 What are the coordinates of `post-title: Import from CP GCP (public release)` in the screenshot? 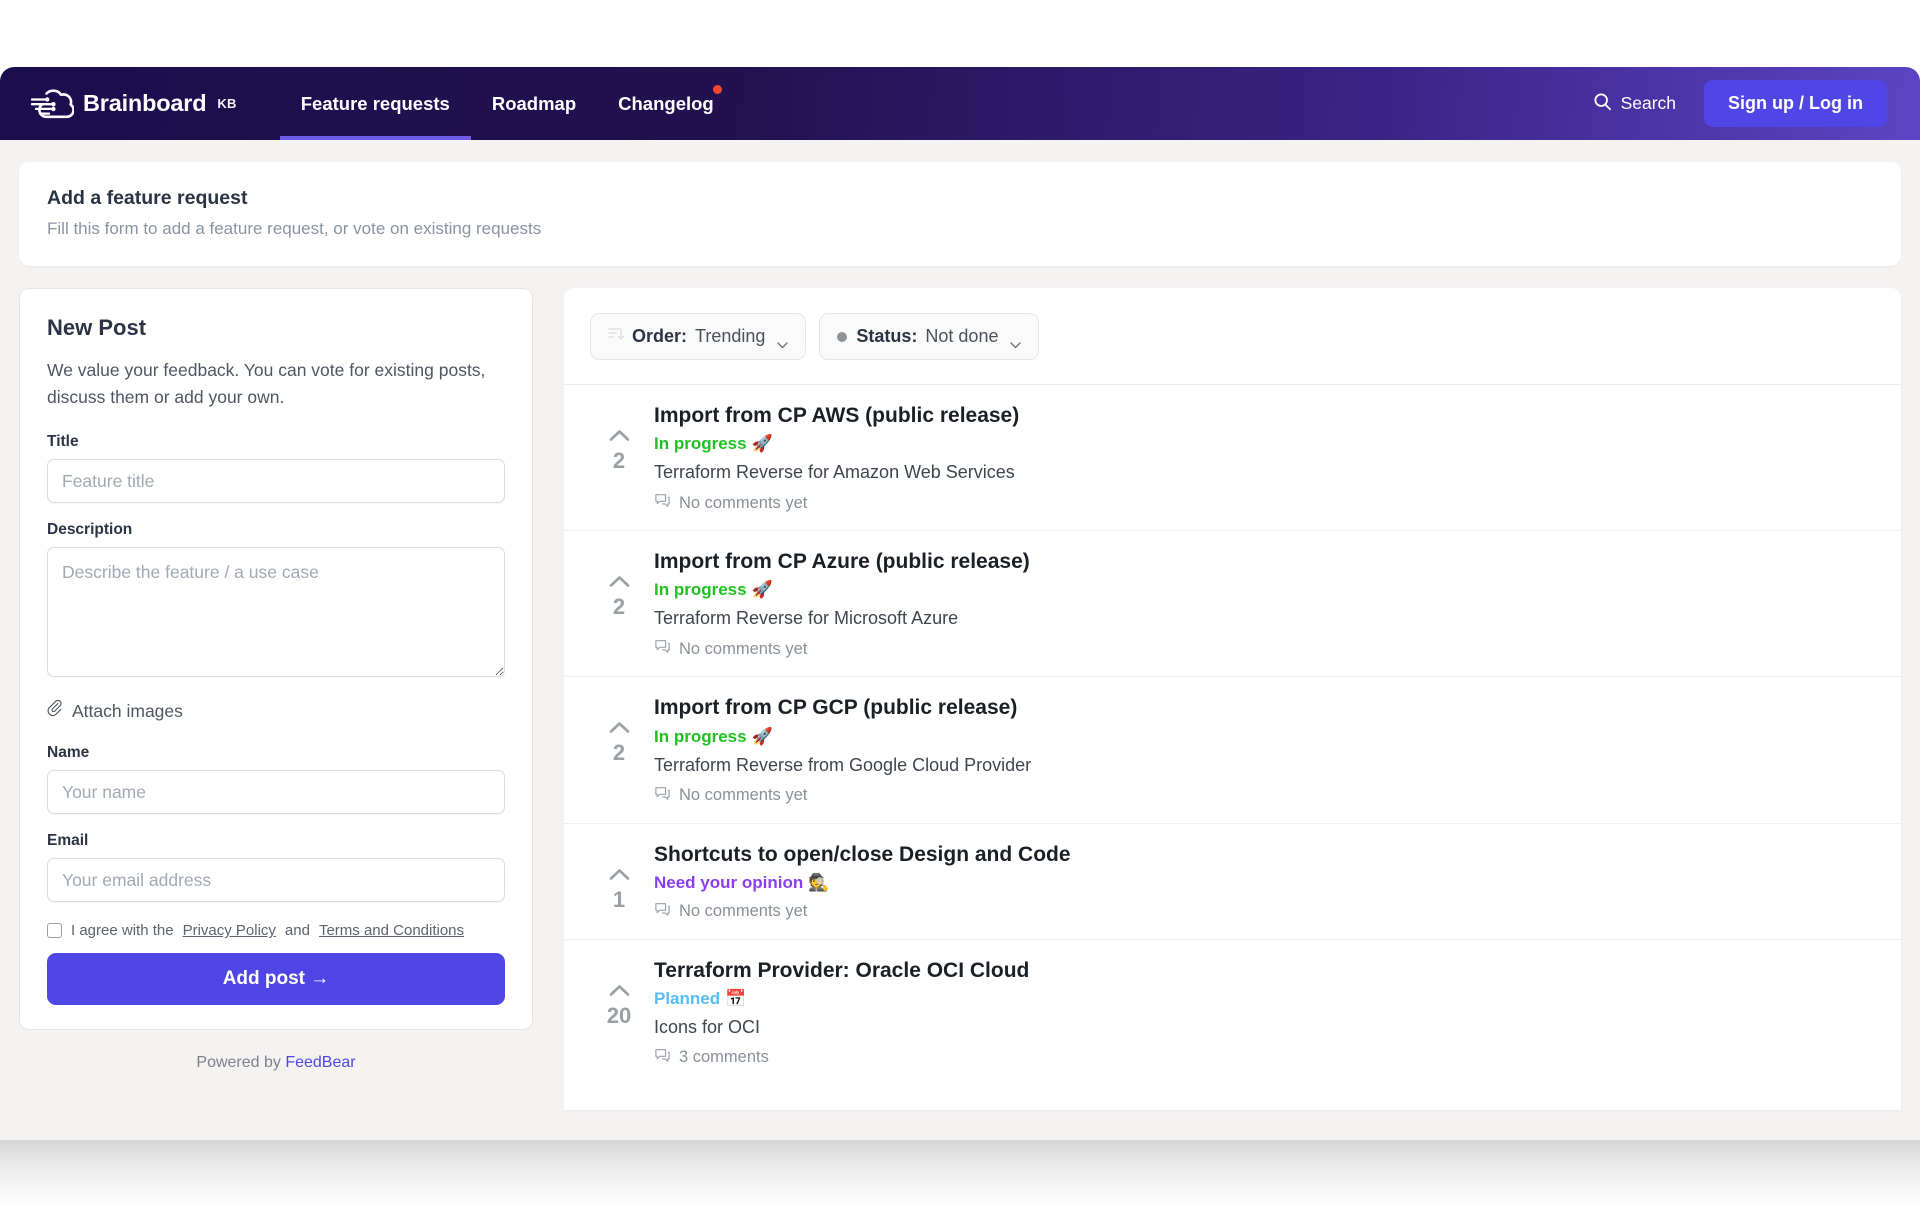 It's located at (1264, 707).